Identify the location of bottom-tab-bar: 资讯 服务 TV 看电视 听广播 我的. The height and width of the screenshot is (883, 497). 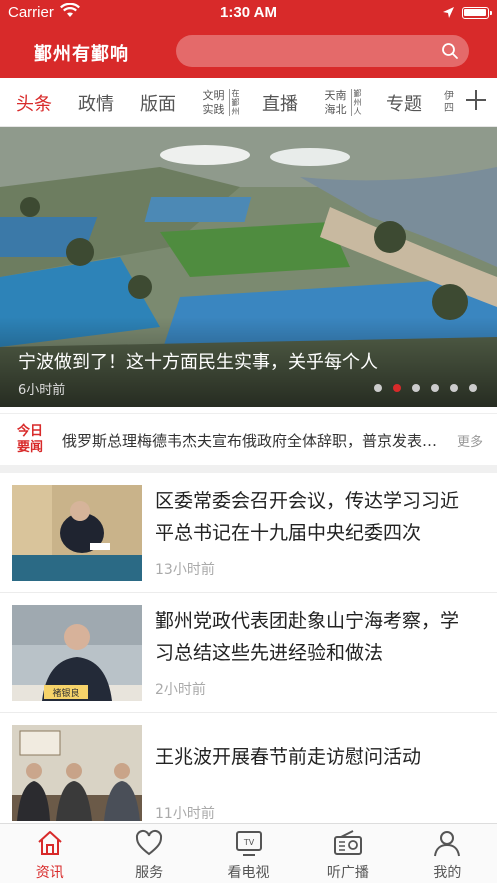
(248, 853).